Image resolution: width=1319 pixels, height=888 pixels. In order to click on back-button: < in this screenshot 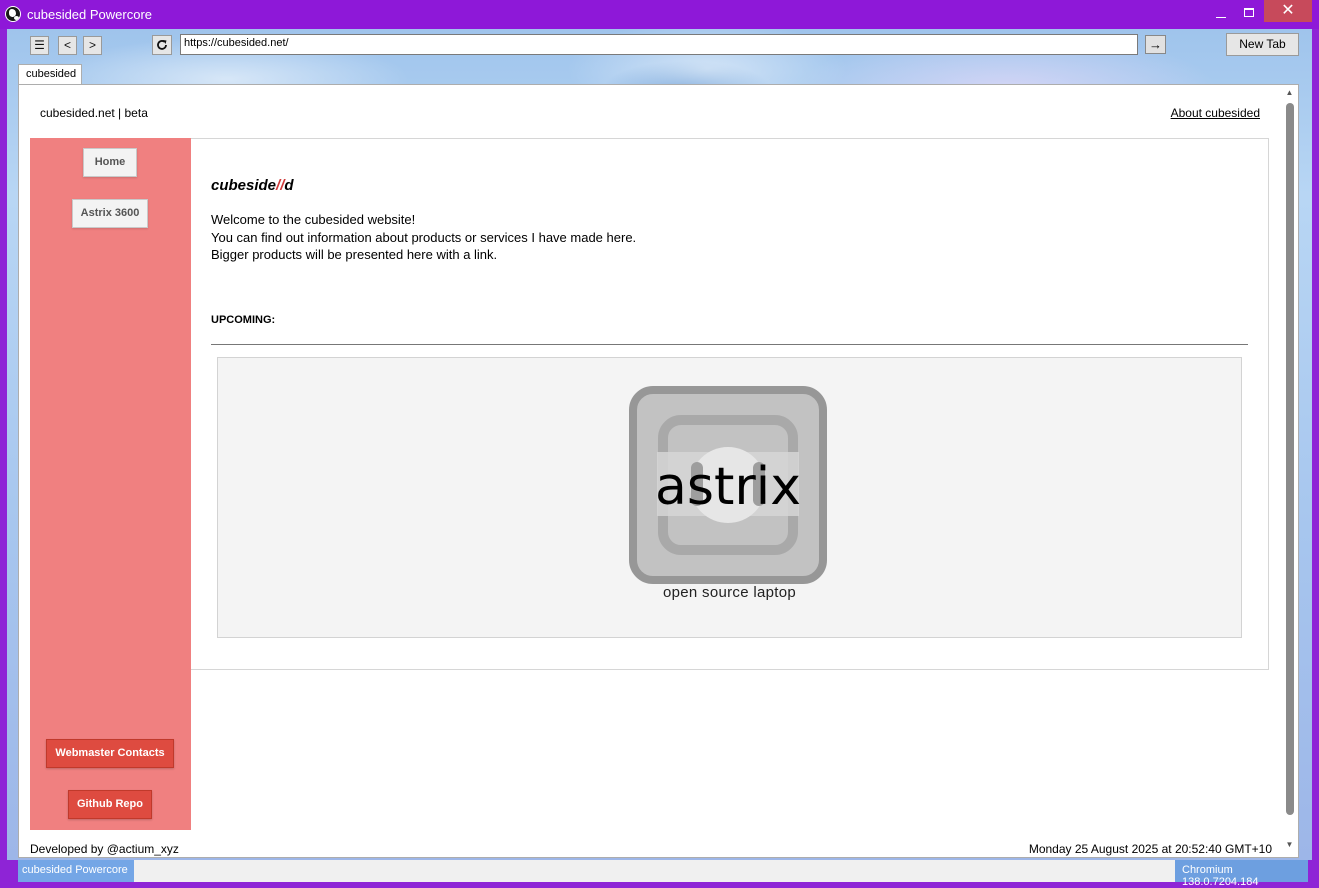, I will do `click(67, 45)`.